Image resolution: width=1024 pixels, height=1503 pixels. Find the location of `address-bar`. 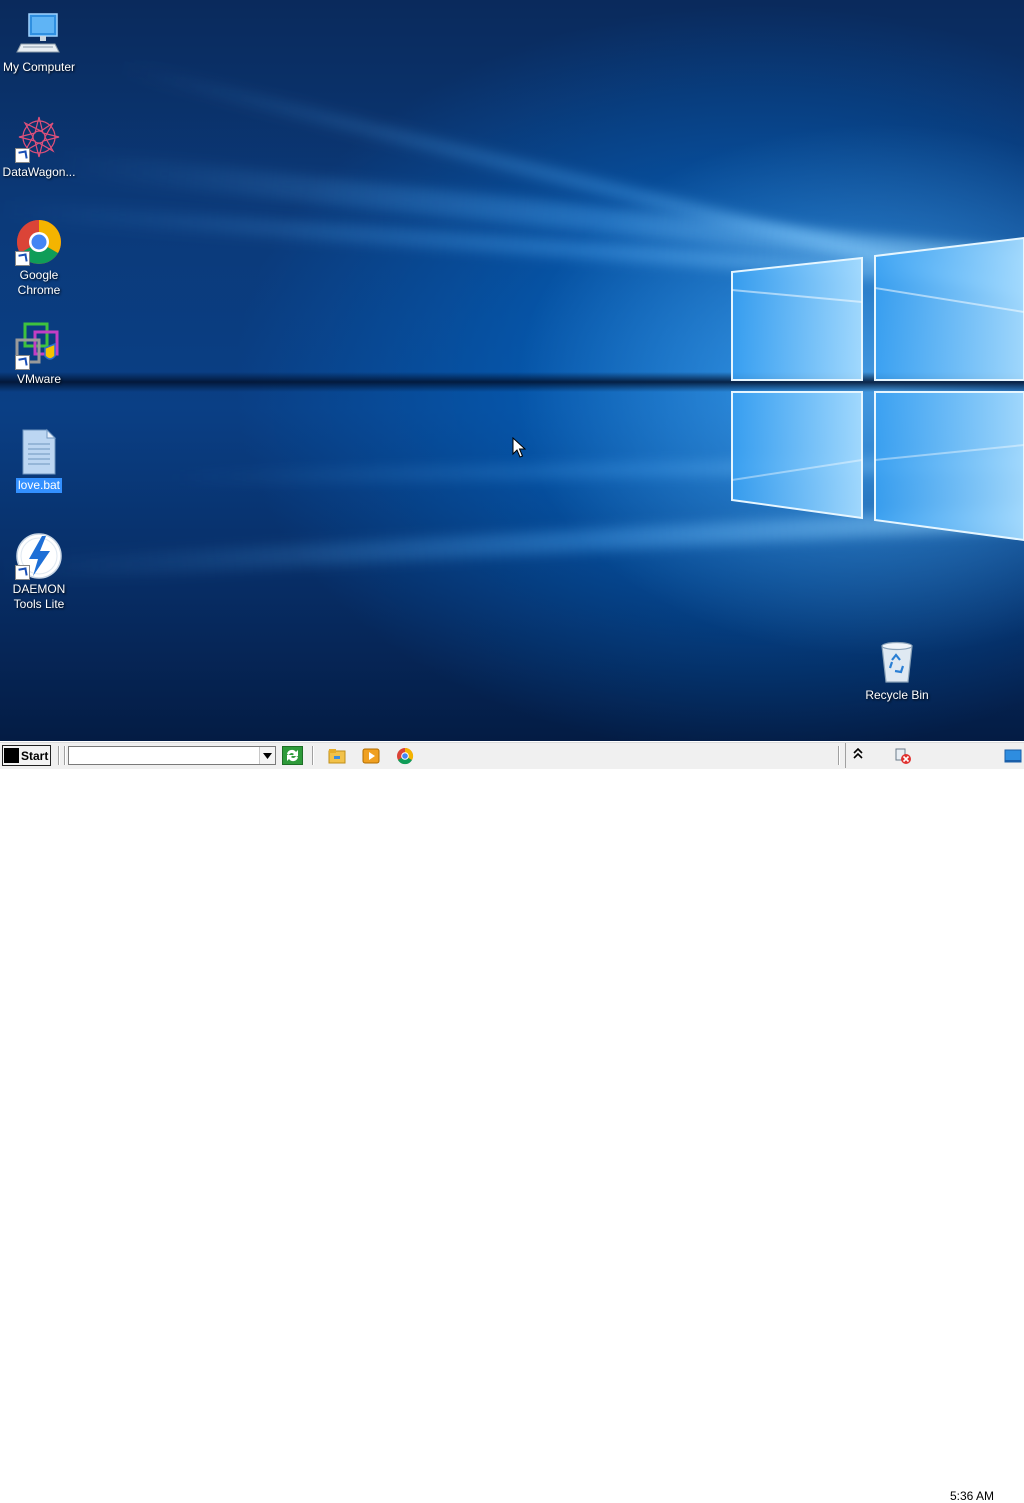

address-bar is located at coordinates (172, 755).